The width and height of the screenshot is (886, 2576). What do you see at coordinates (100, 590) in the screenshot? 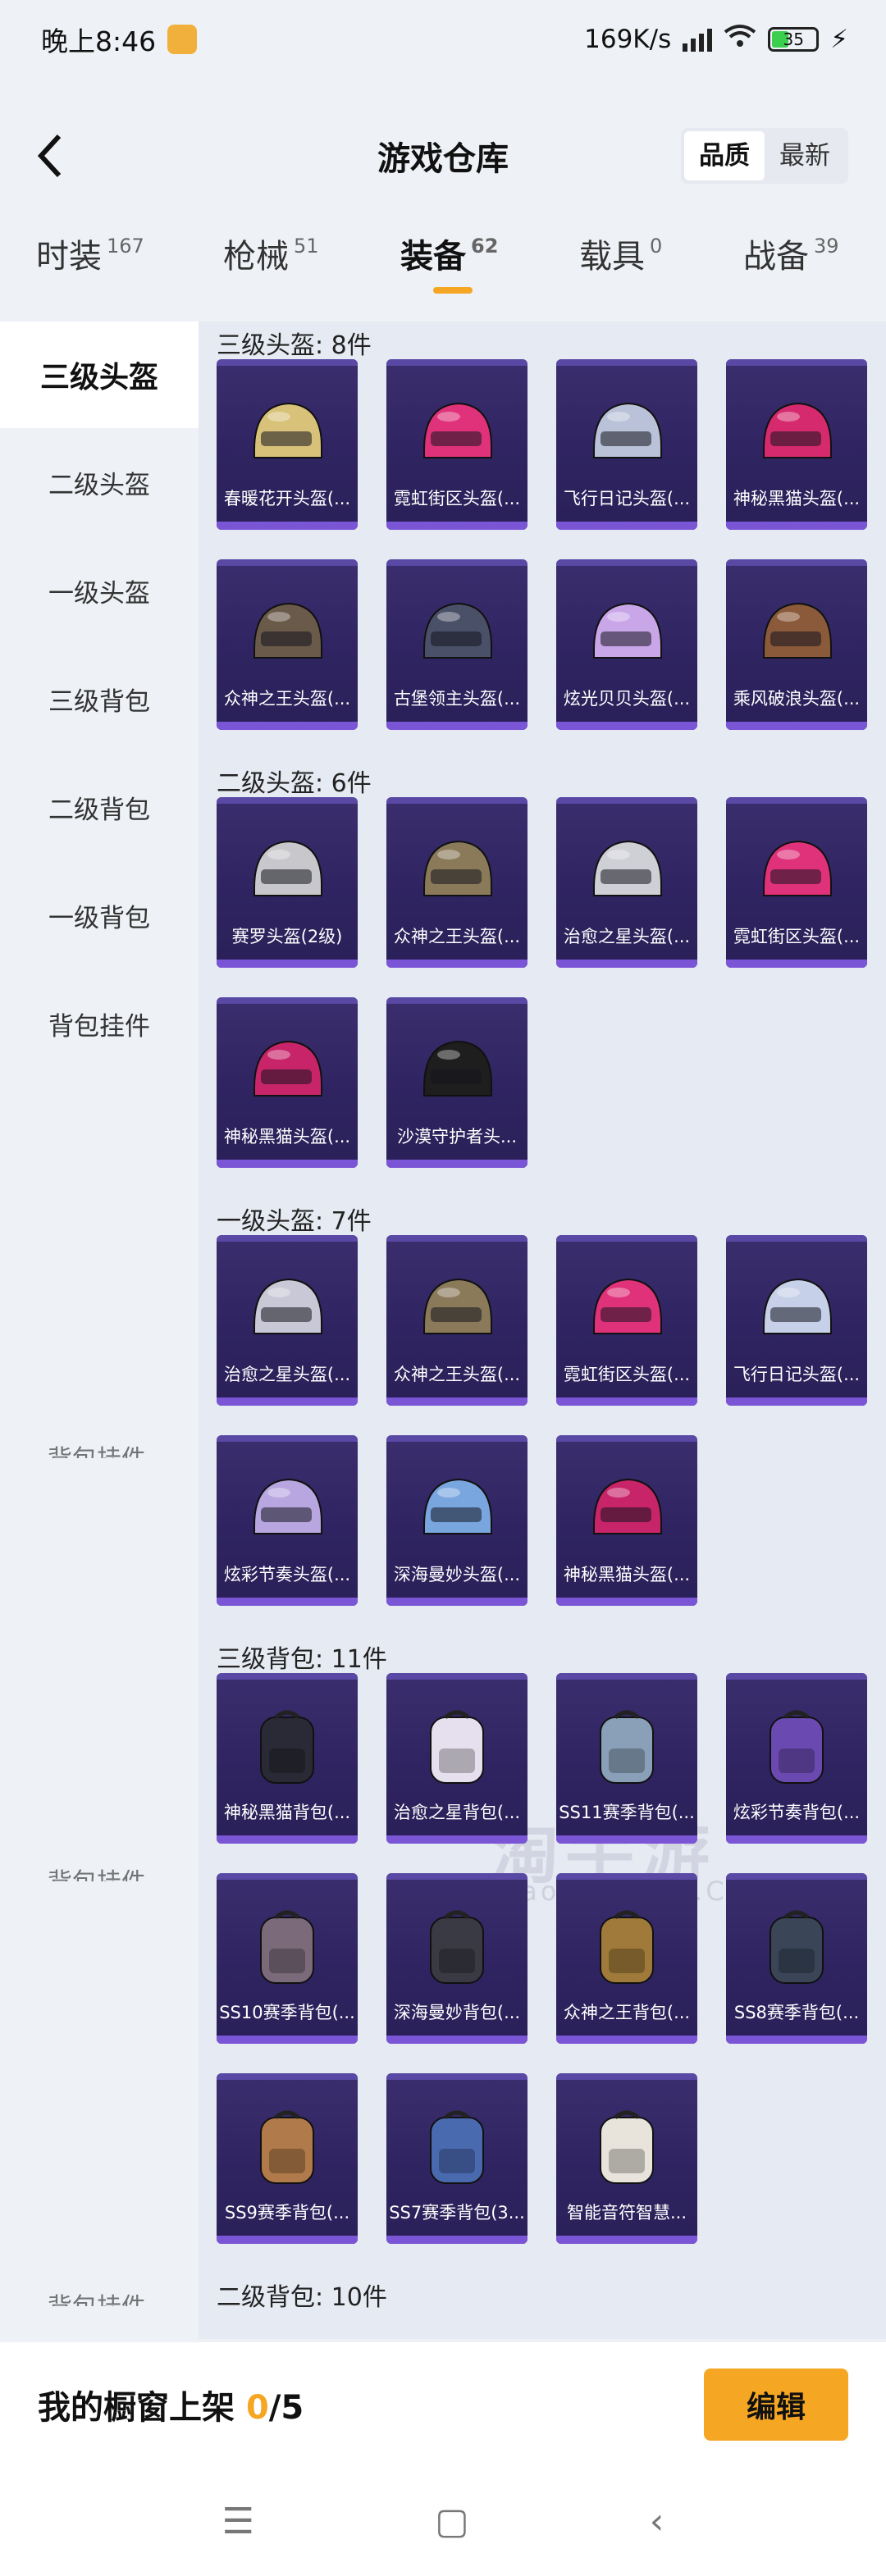
I see `sidebar-item-level1-helmet: 一级头盔` at bounding box center [100, 590].